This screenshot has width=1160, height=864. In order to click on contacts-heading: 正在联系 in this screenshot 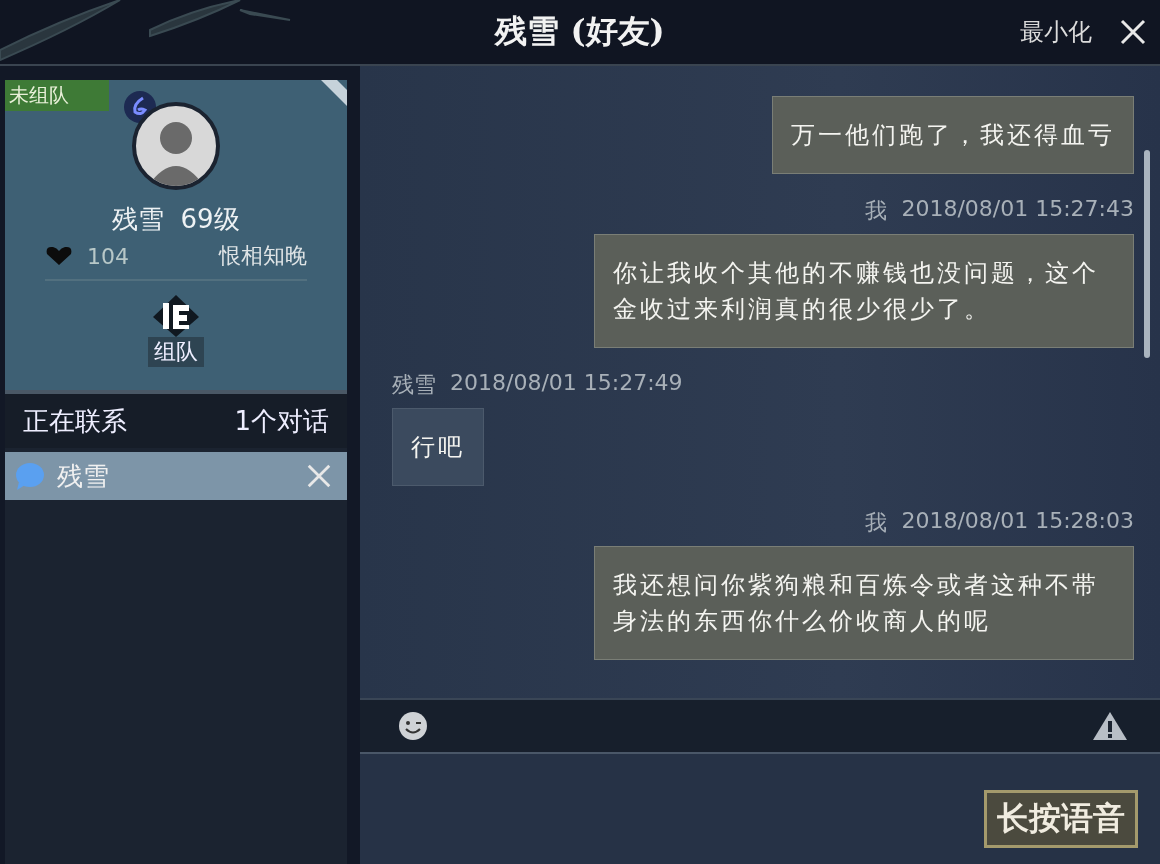, I will do `click(75, 421)`.